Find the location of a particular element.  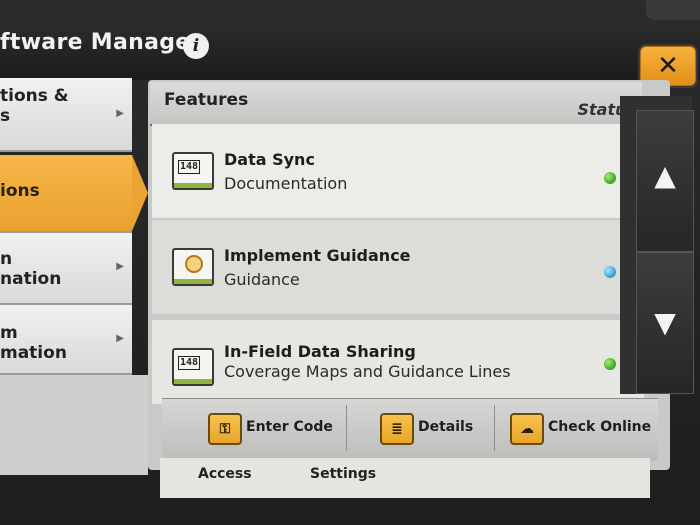

check-online-button: ☁ Check Online is located at coordinates (583, 429).